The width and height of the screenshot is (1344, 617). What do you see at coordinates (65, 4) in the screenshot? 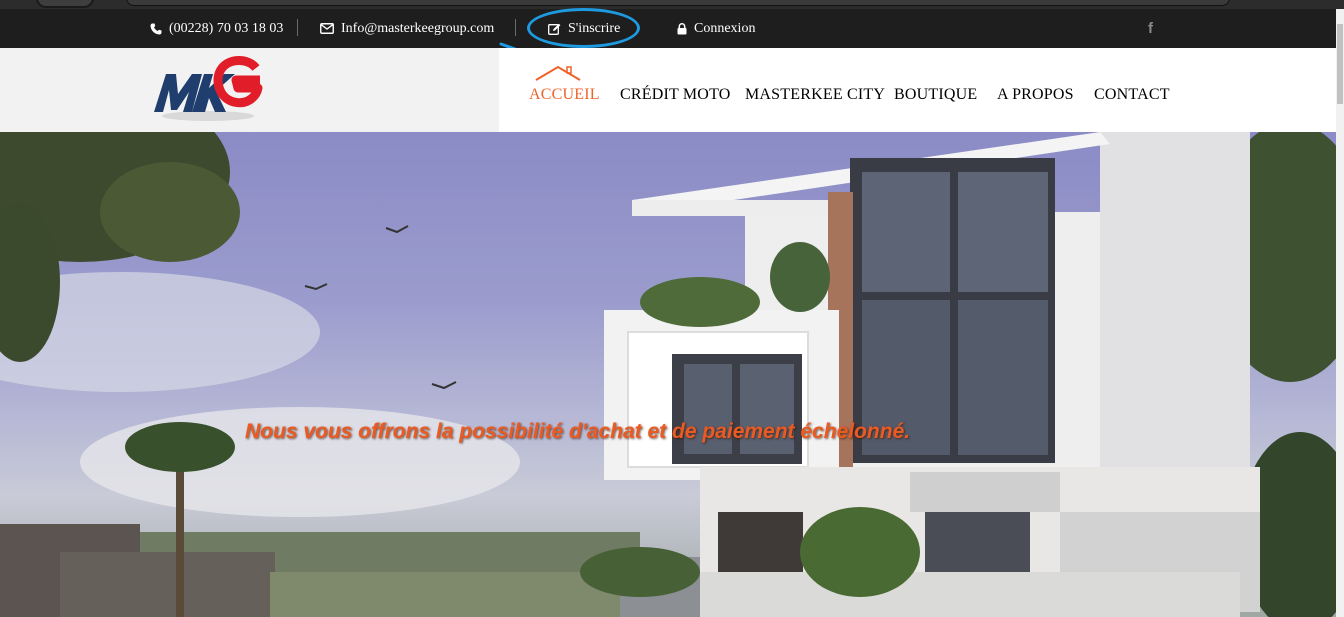
I see `browser-tab` at bounding box center [65, 4].